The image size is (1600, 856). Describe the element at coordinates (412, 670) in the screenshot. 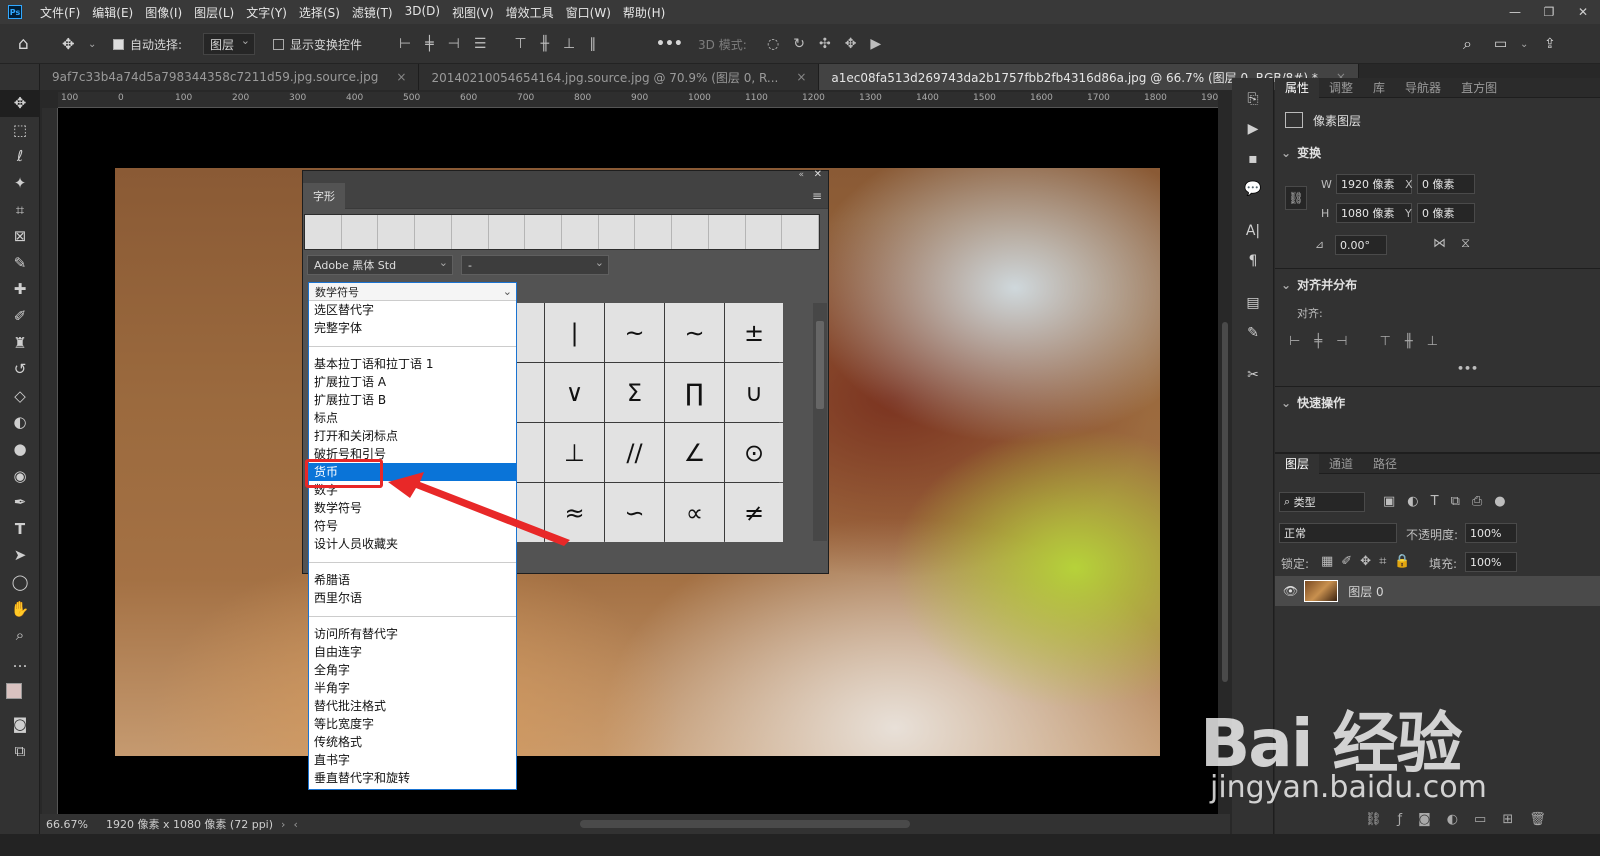

I see `category-option: 全角字` at that location.